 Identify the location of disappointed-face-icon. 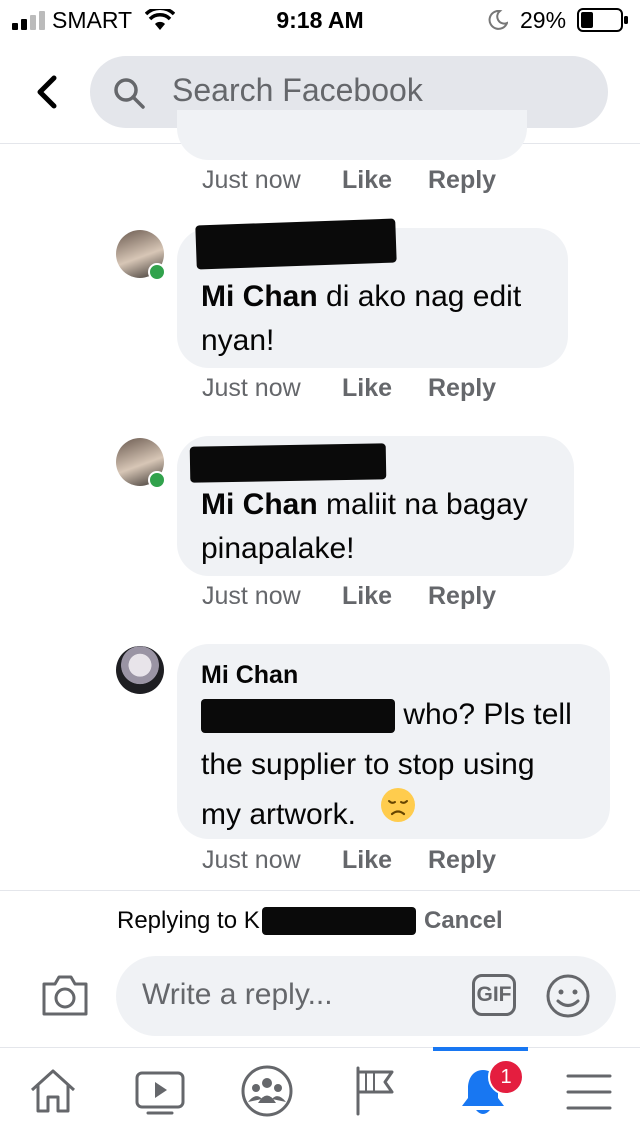
(398, 805).